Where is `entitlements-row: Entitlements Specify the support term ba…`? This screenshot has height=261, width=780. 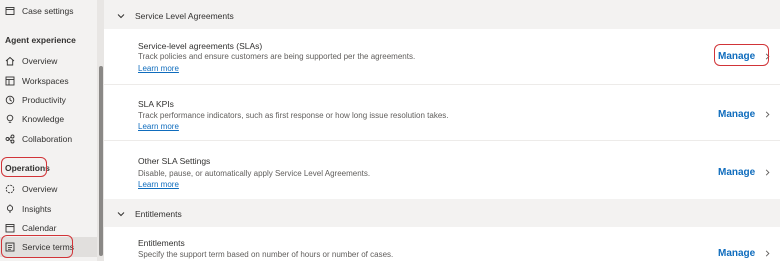
entitlements-row: Entitlements Specify the support term ba… is located at coordinates (442, 244).